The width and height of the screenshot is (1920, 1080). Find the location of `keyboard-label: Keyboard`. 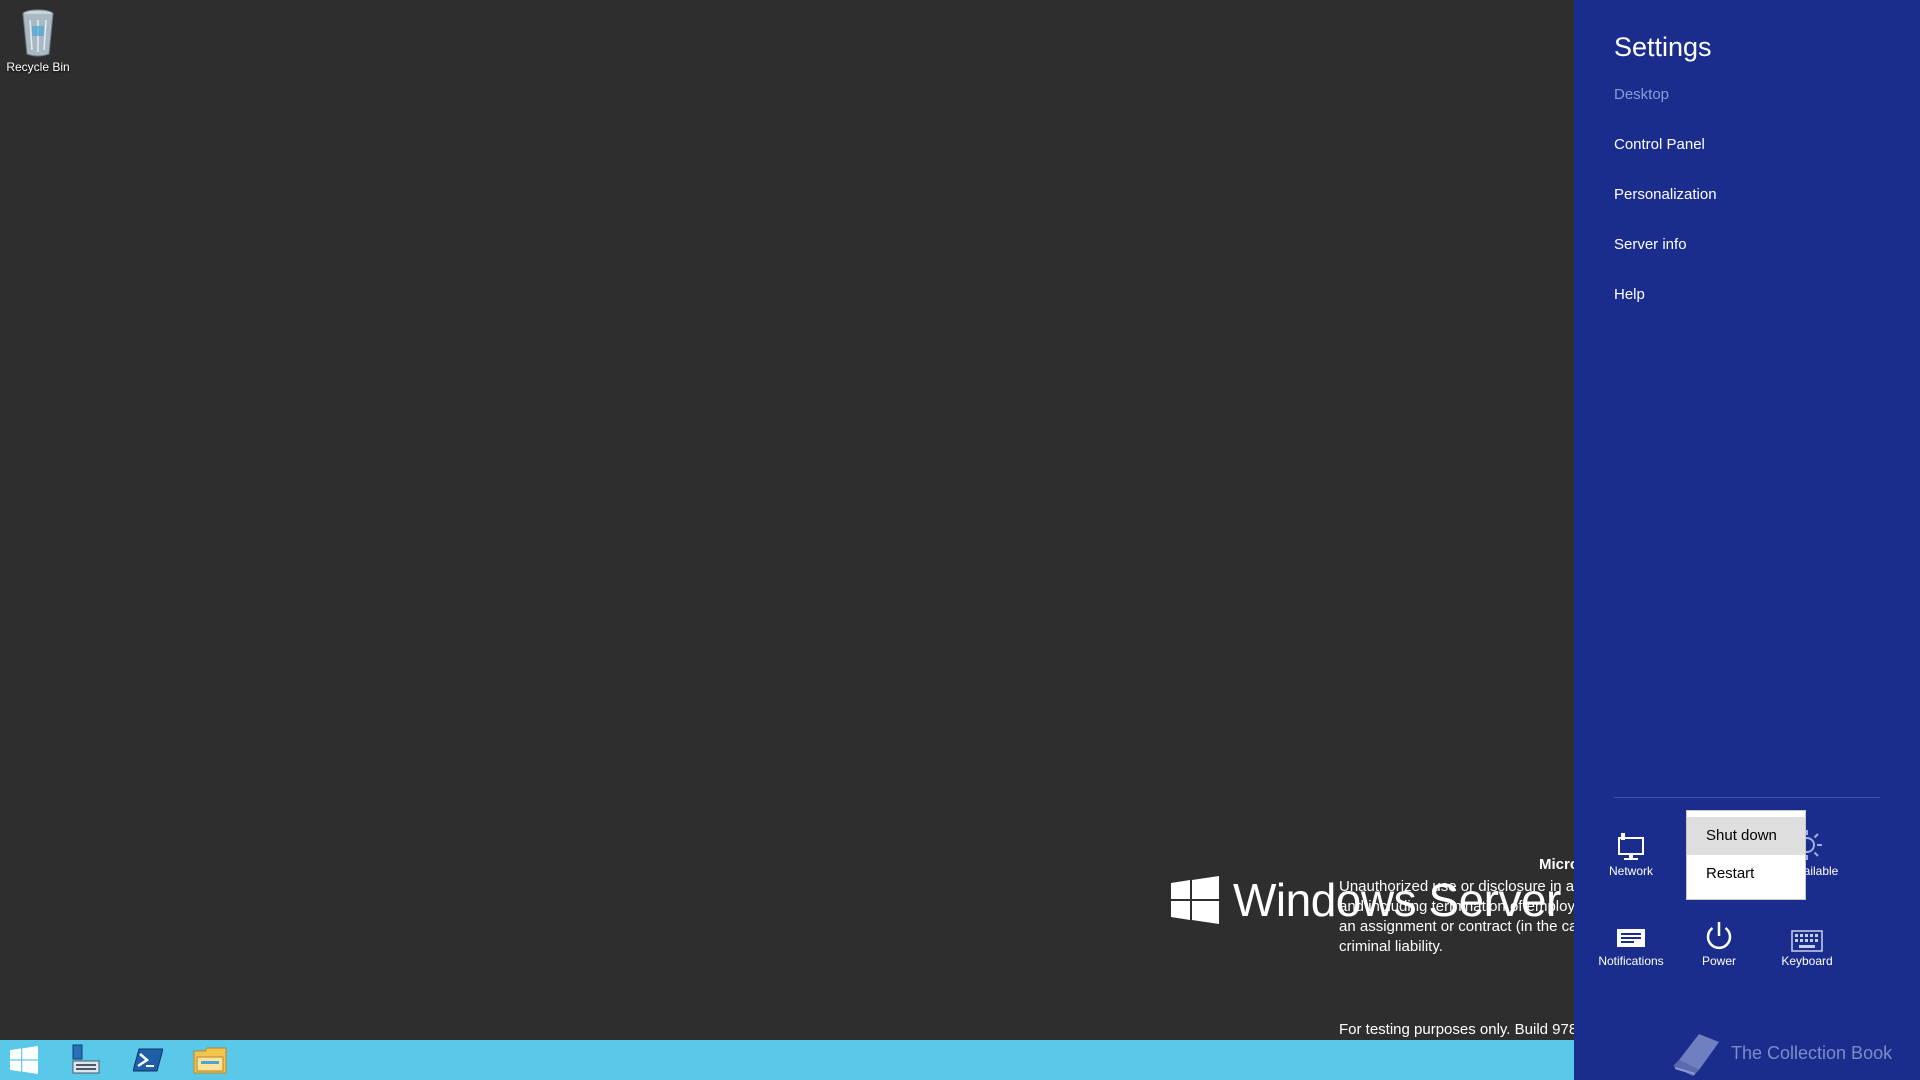

keyboard-label: Keyboard is located at coordinates (1807, 961).